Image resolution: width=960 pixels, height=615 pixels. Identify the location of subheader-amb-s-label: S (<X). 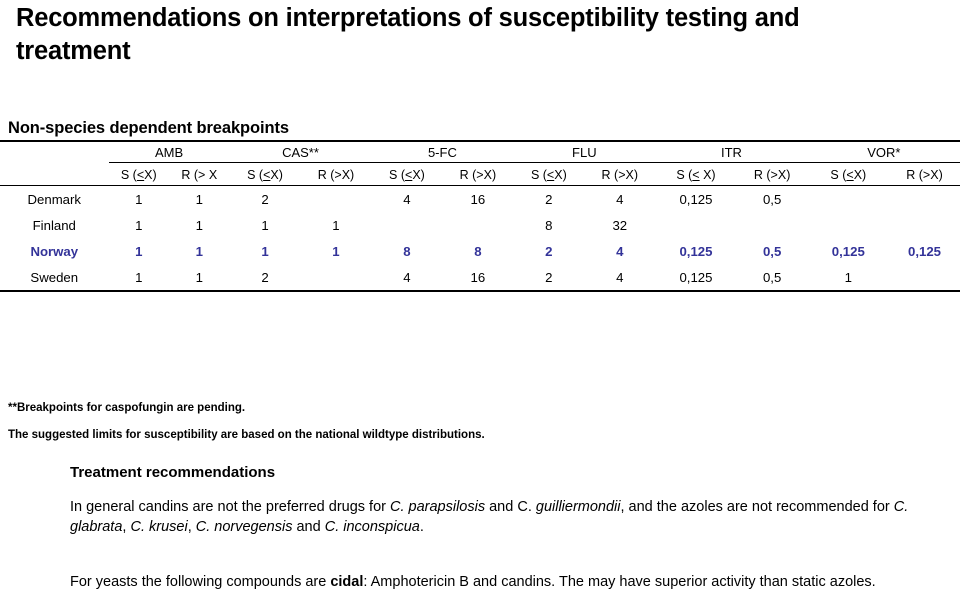
(138, 174).